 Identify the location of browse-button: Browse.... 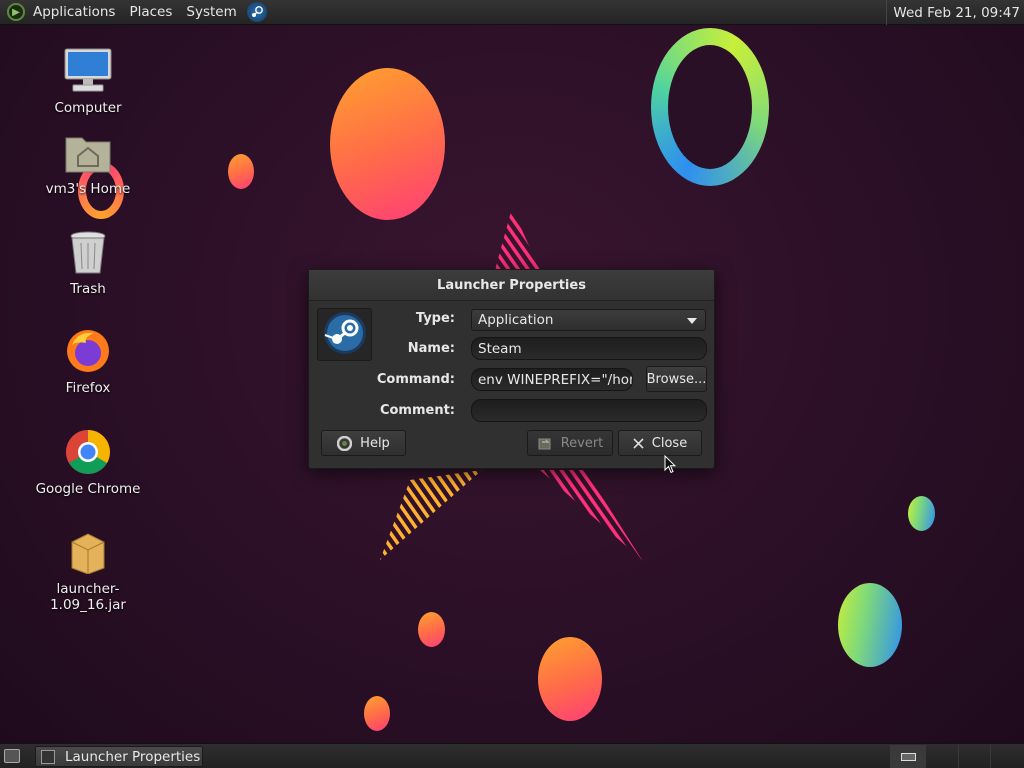
(676, 379).